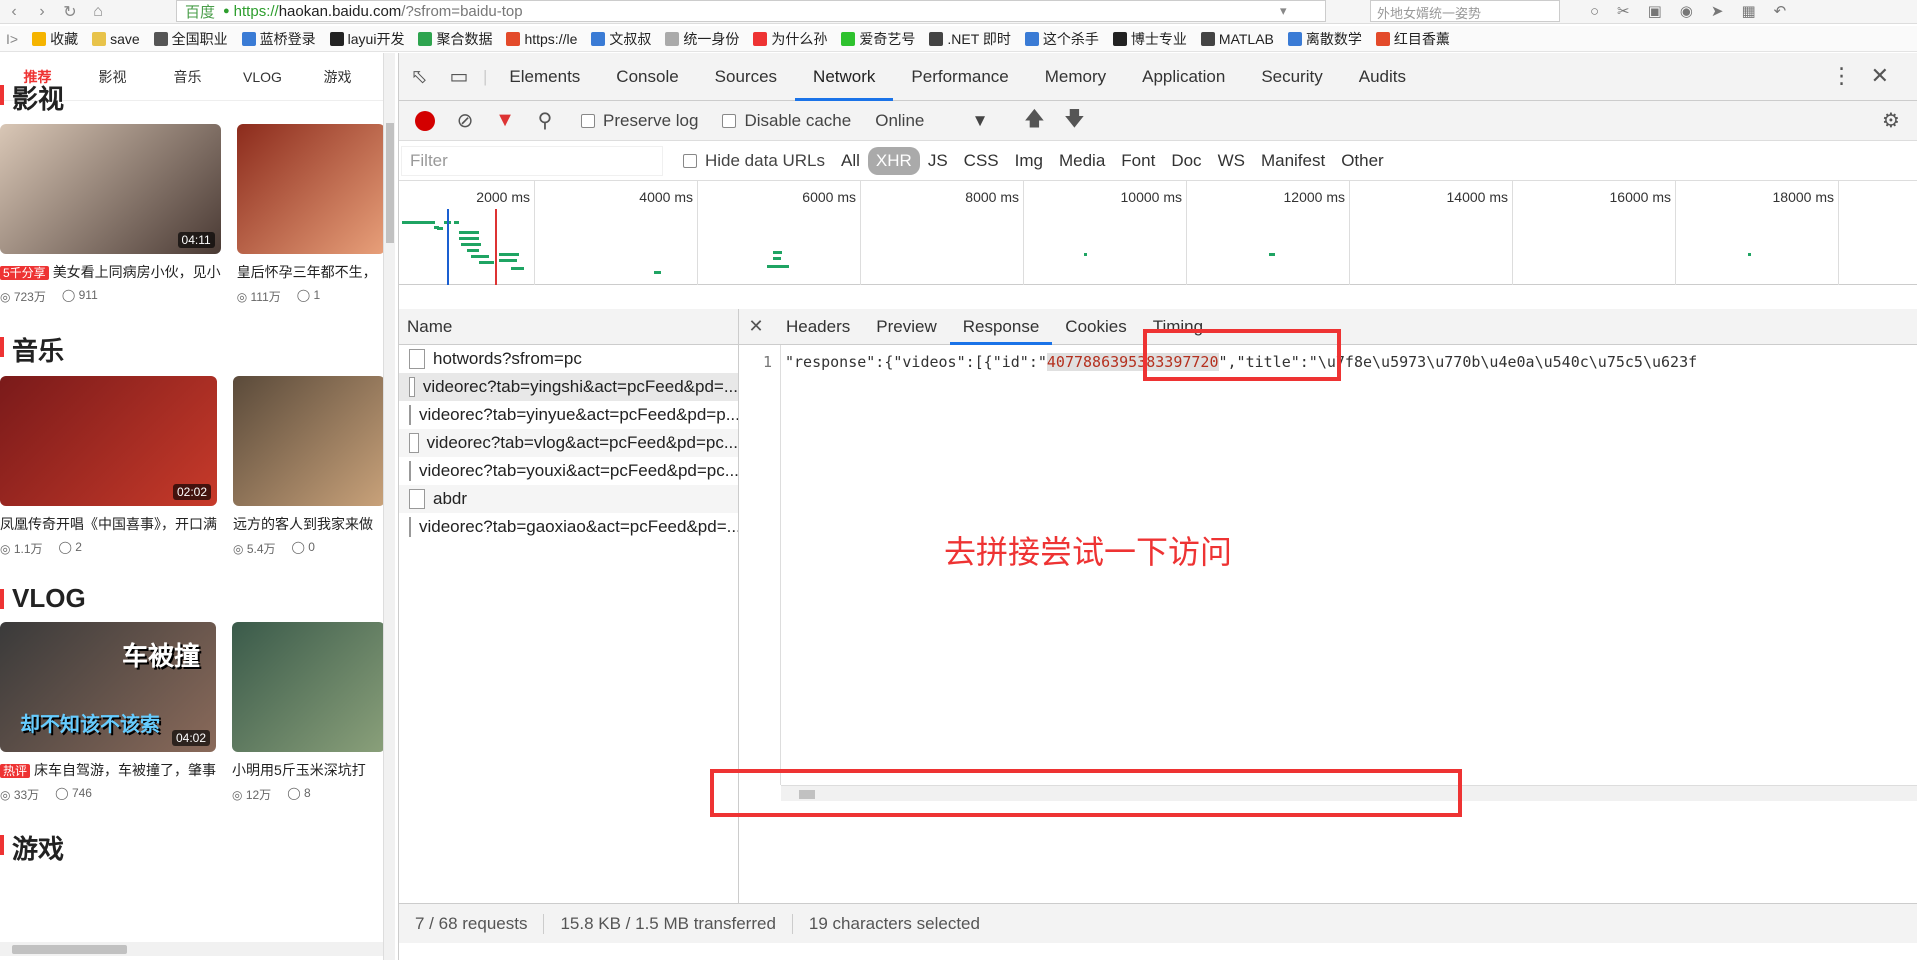 The image size is (1917, 960). I want to click on request-row: abdr, so click(568, 499).